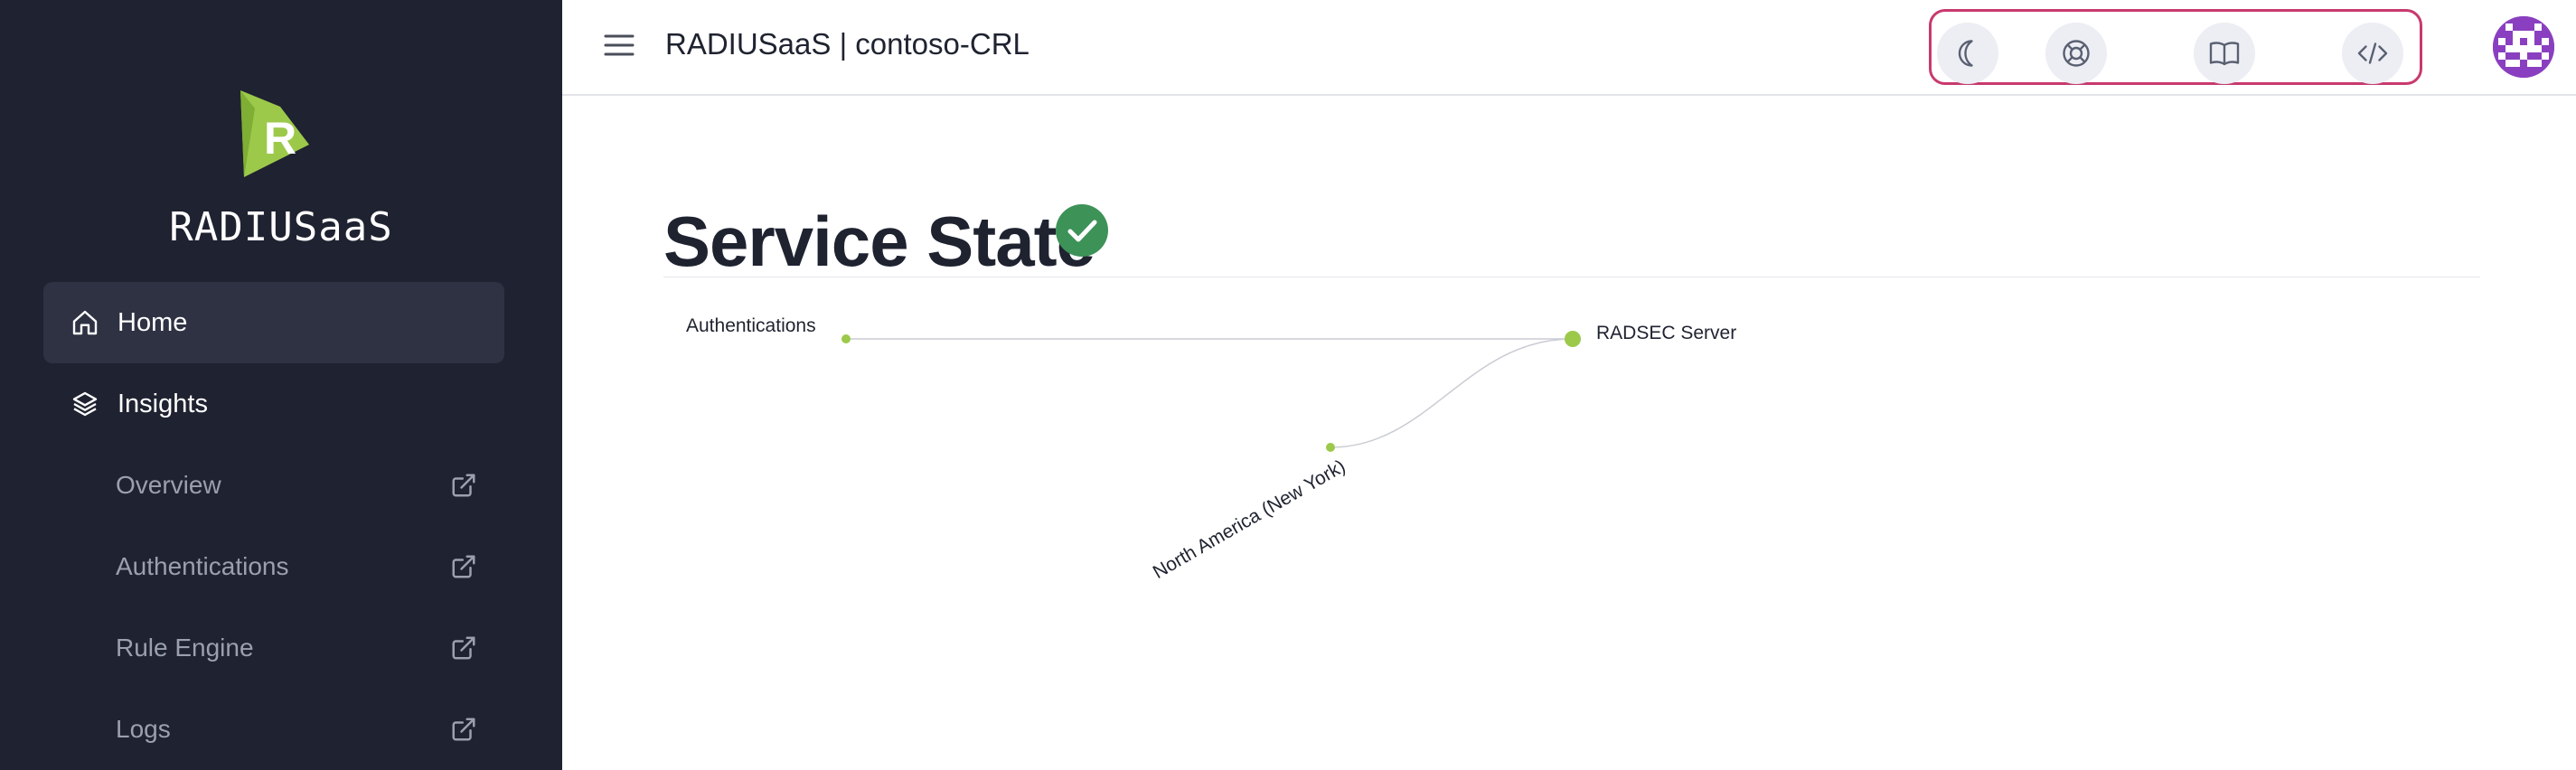  Describe the element at coordinates (2176, 47) in the screenshot. I see `header-toolbar` at that location.